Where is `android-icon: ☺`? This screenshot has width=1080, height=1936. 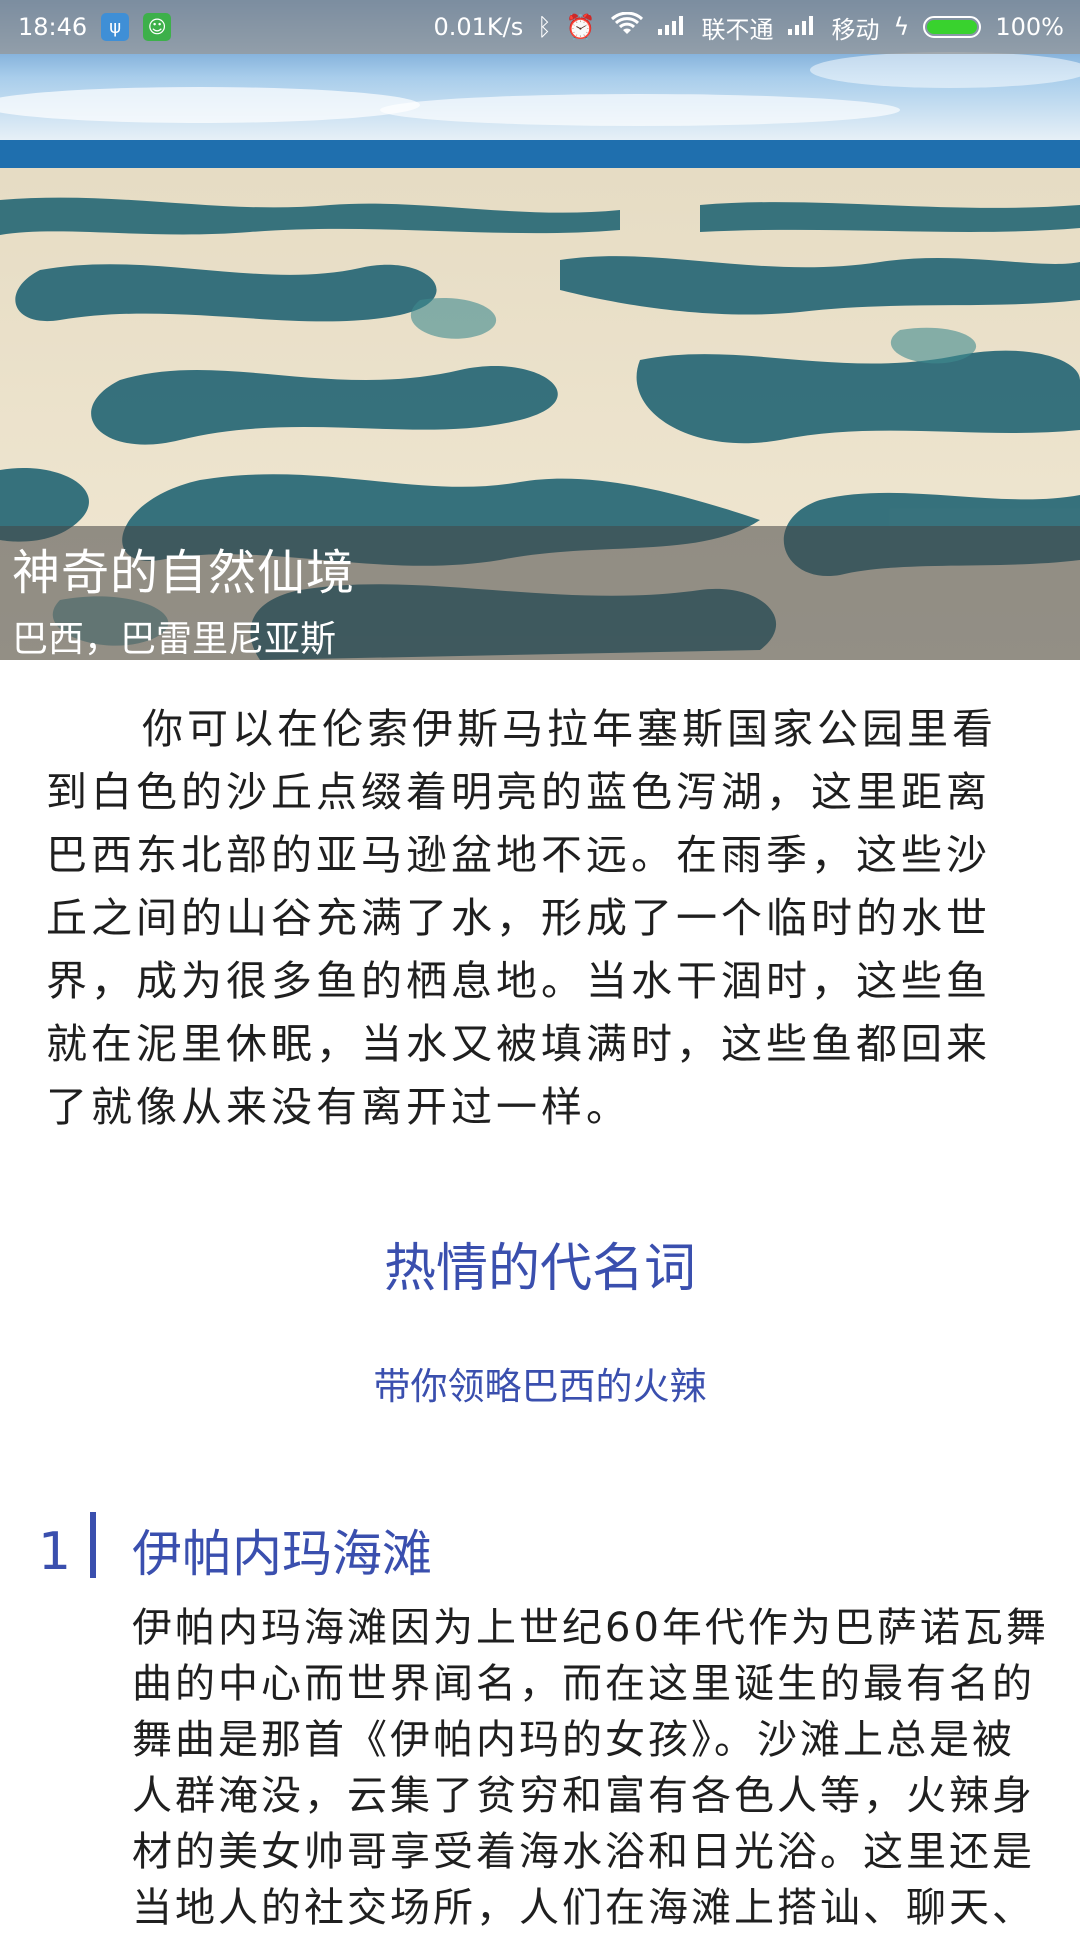 android-icon: ☺ is located at coordinates (157, 27).